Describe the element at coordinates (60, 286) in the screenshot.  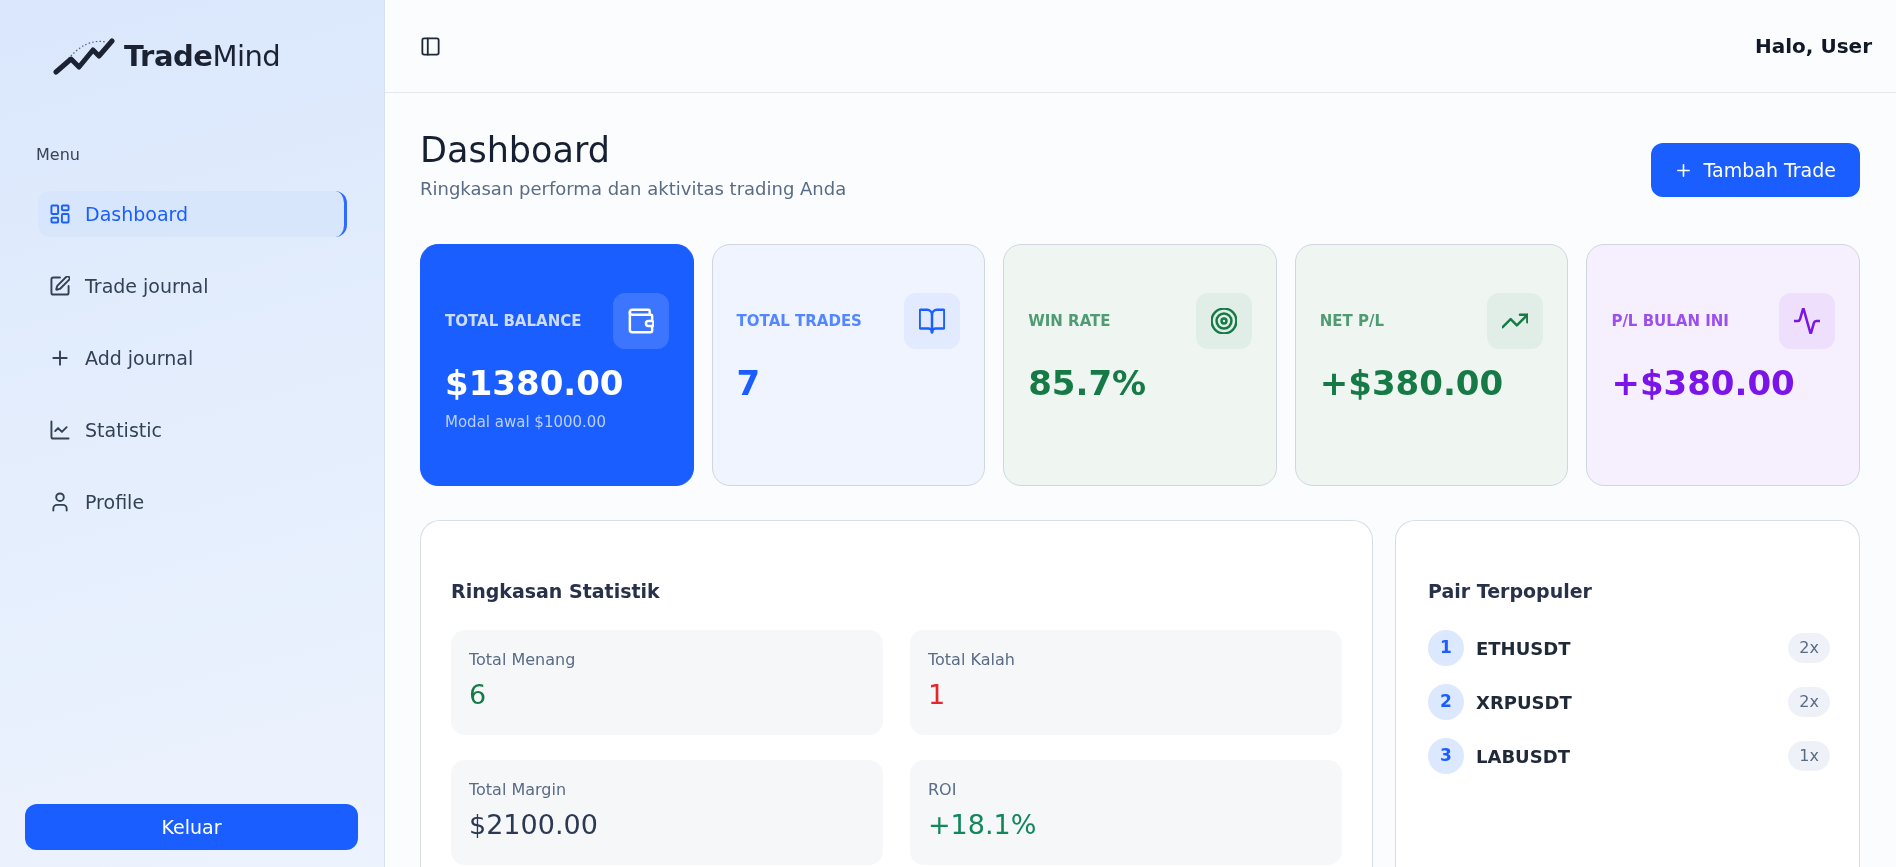
I see `edit-icon` at that location.